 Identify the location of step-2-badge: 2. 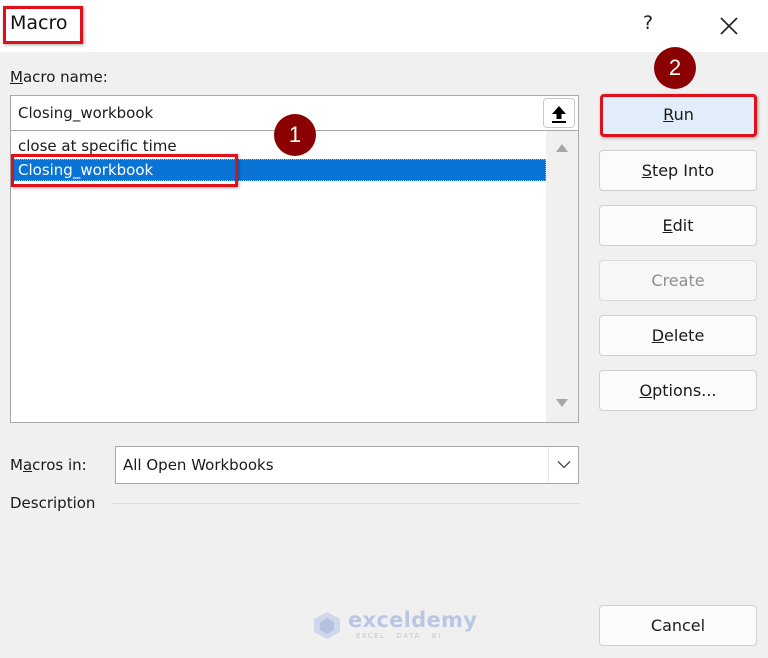
(675, 68).